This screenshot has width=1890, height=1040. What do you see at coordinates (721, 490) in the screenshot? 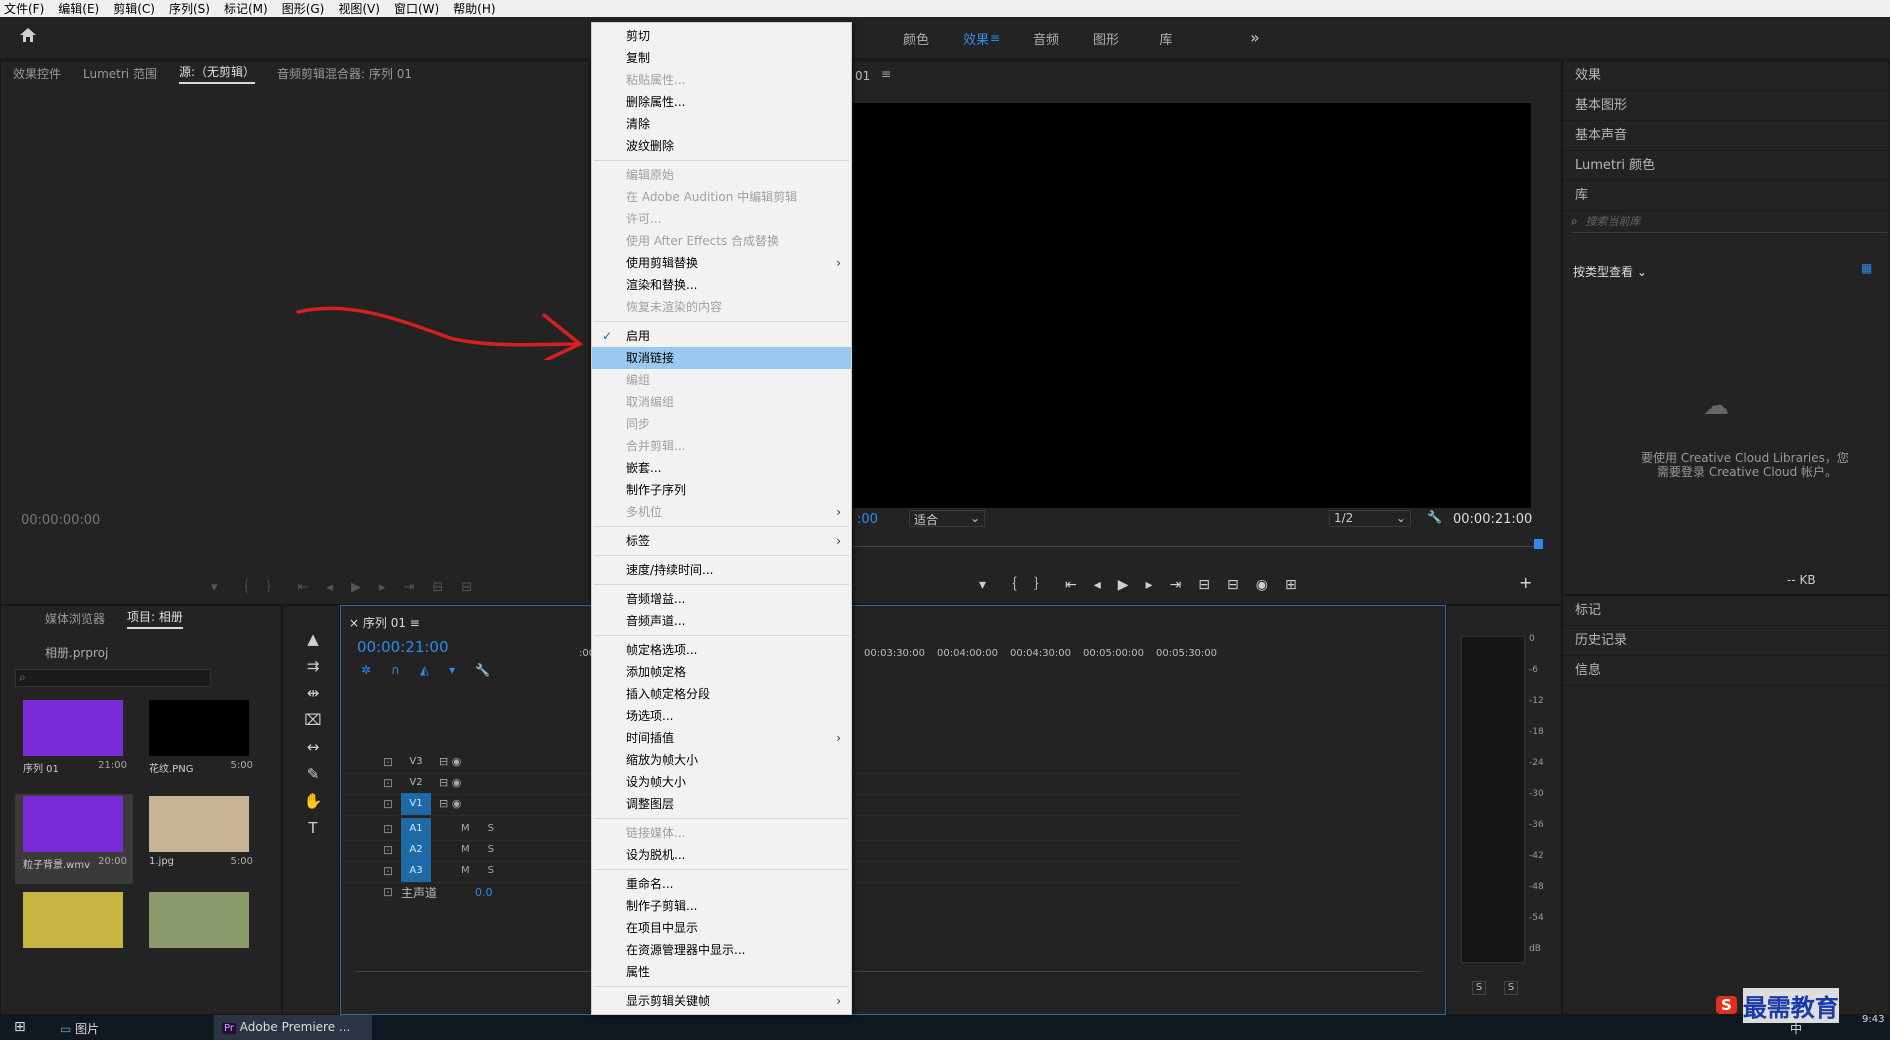
I see `context-menu-item: 制作子序列` at bounding box center [721, 490].